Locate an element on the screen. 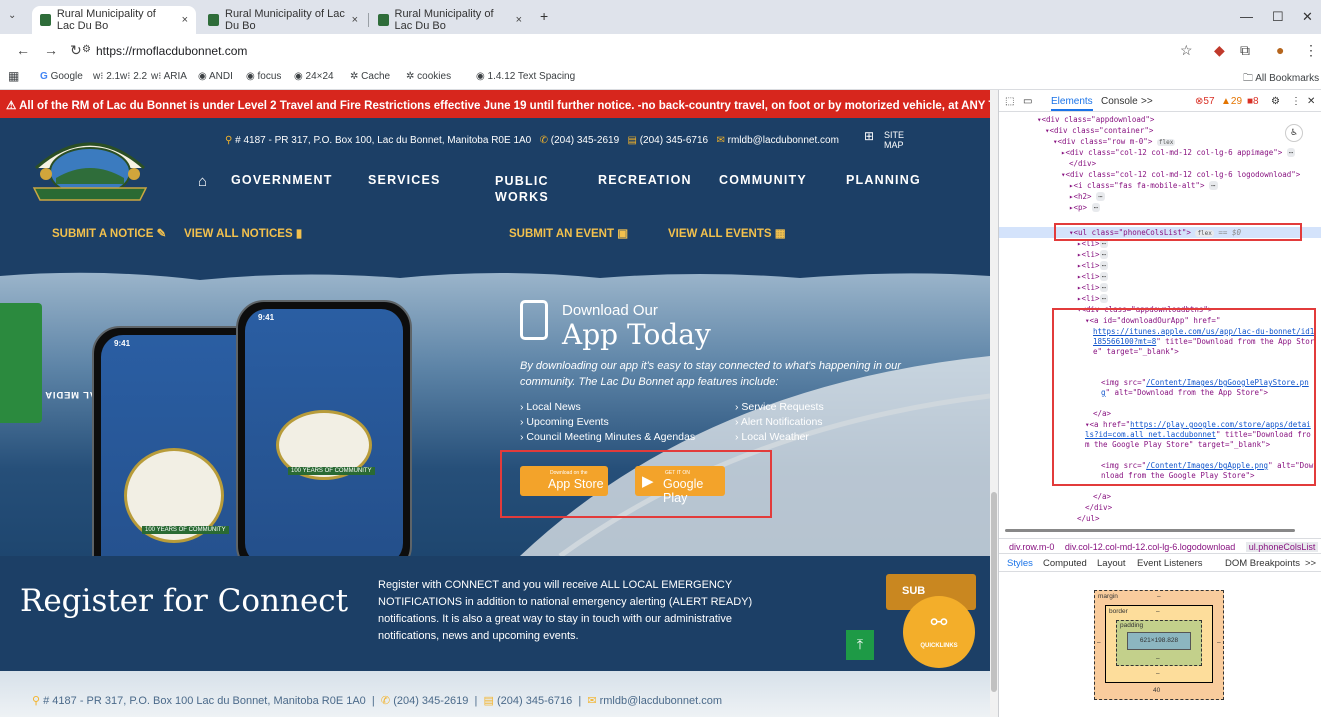 This screenshot has width=1321, height=717. device-toggle-icon: ▭ is located at coordinates (1027, 101).